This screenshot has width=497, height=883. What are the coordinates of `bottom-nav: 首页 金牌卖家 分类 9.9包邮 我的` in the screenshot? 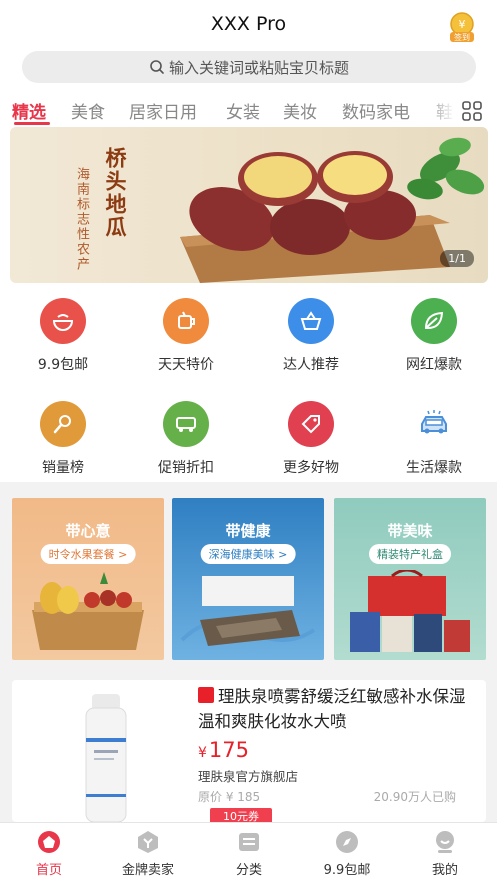 It's located at (248, 852).